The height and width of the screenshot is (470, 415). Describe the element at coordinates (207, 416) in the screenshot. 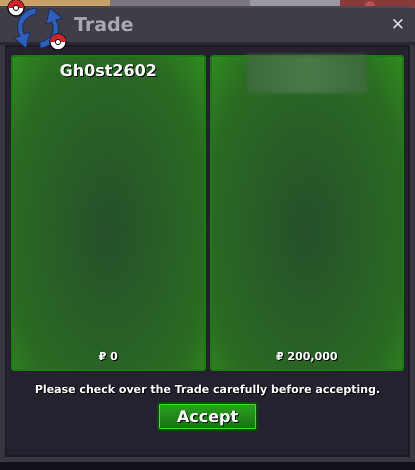

I see `accept-button: Accept` at that location.